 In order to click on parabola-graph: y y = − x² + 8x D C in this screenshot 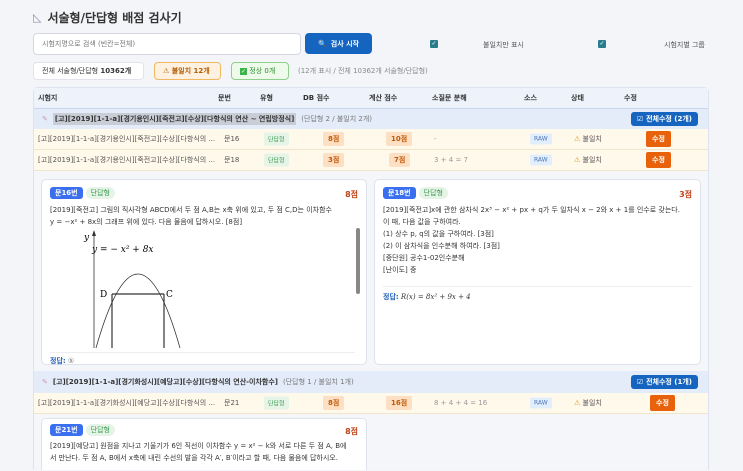, I will do `click(132, 289)`.